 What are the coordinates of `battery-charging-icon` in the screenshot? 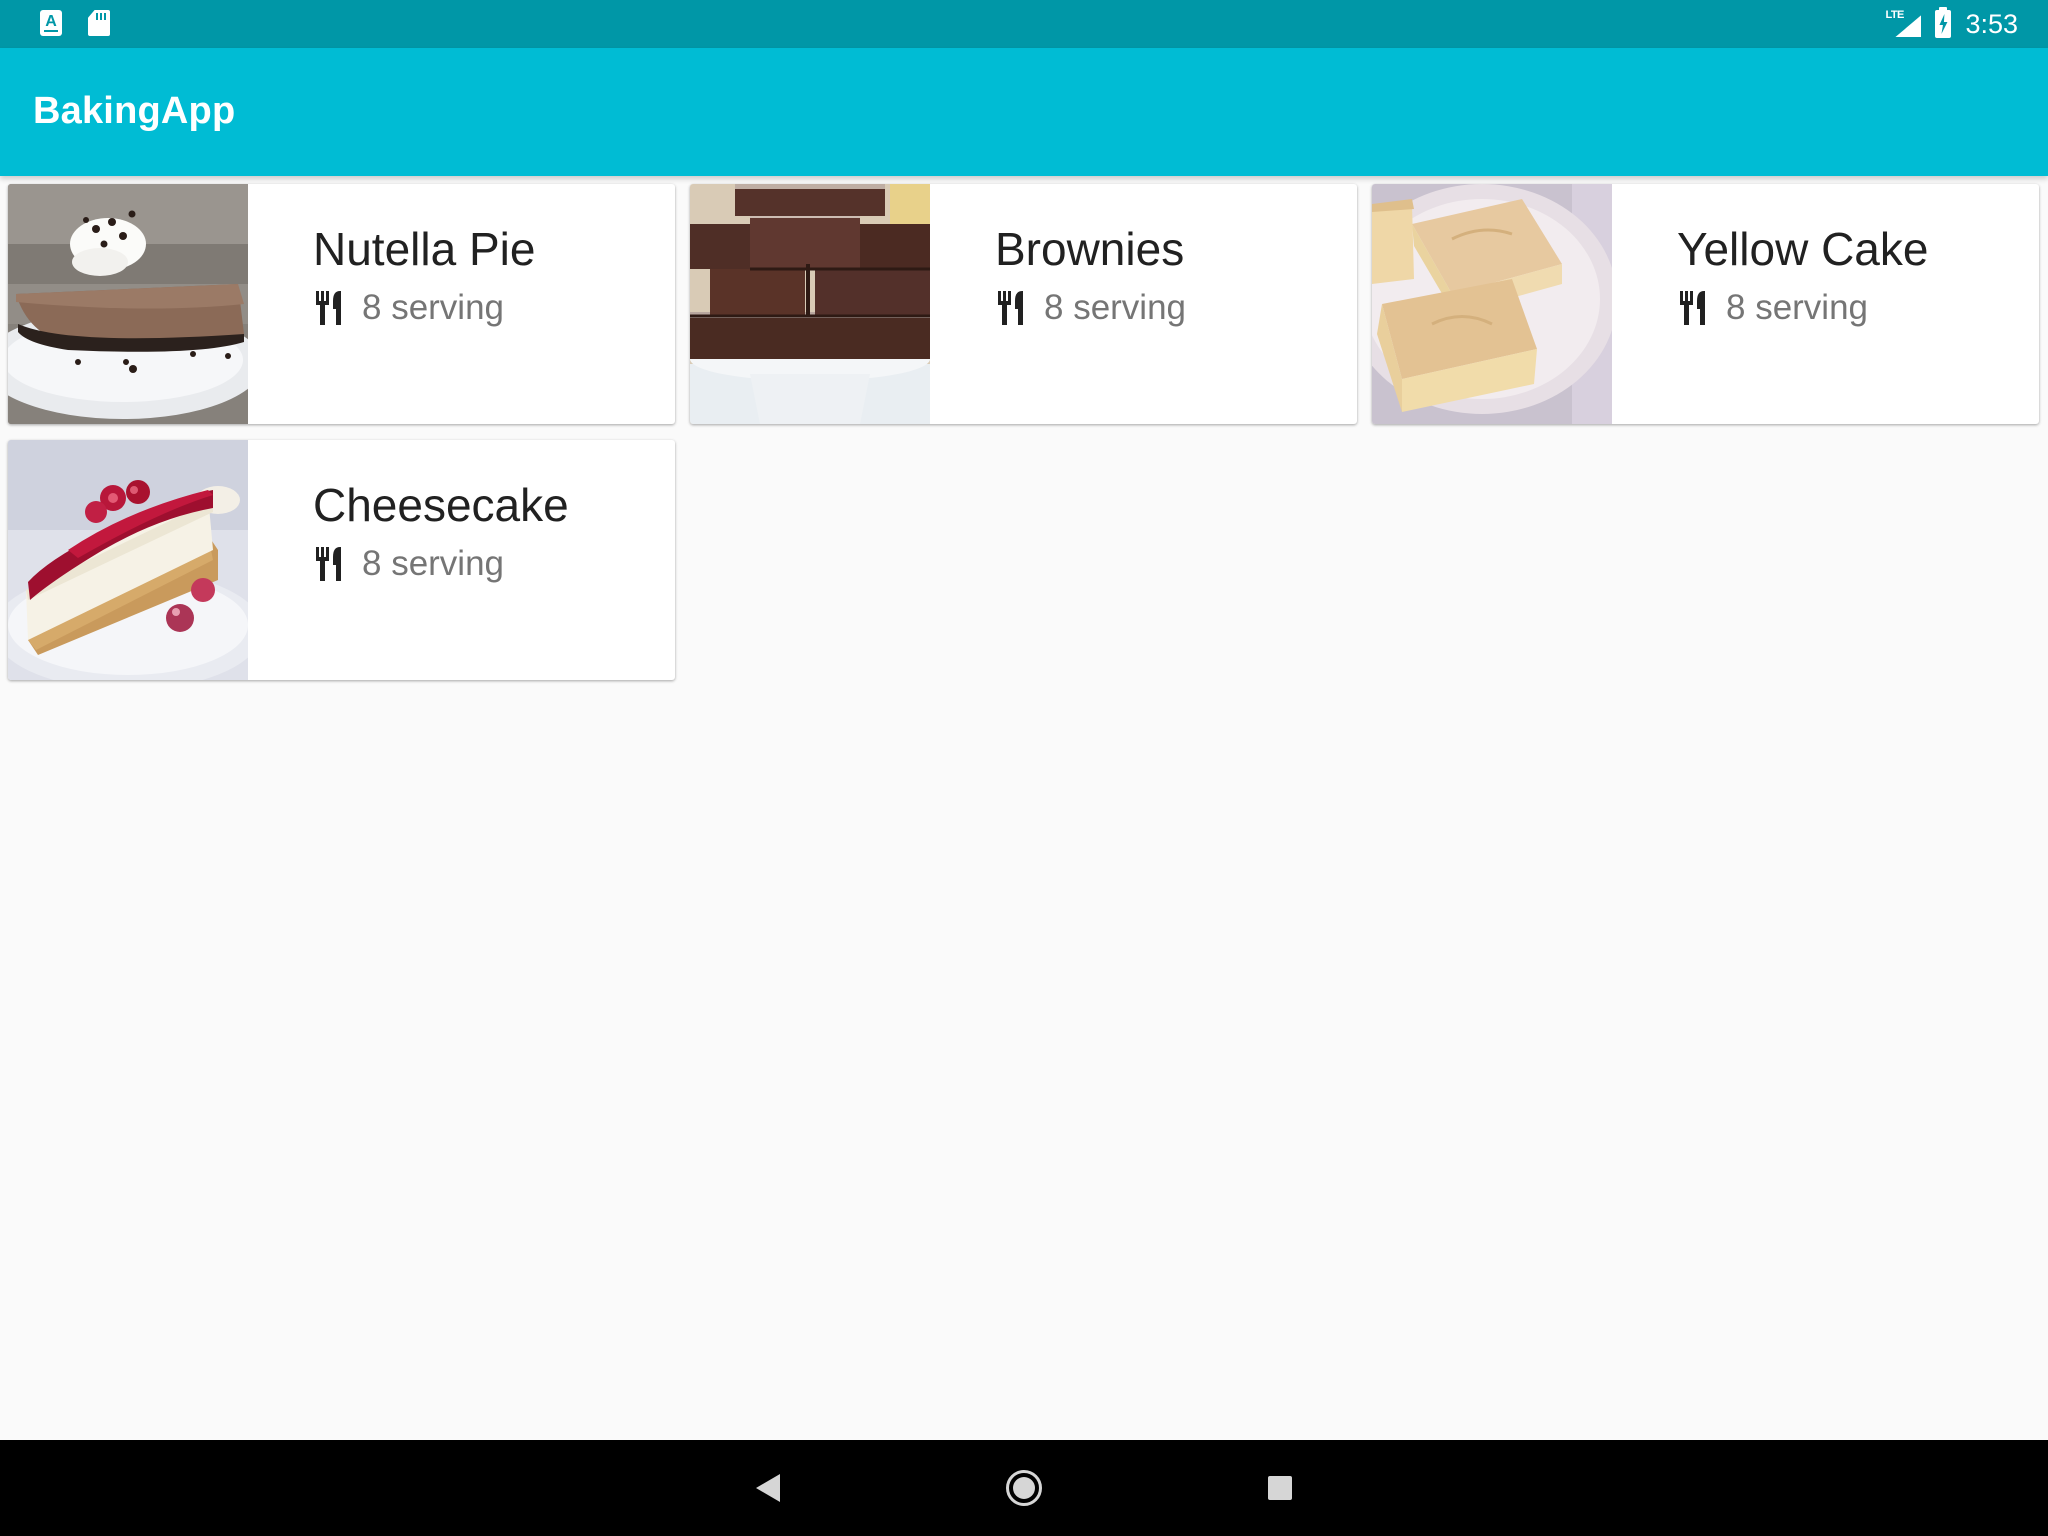 It's located at (1943, 22).